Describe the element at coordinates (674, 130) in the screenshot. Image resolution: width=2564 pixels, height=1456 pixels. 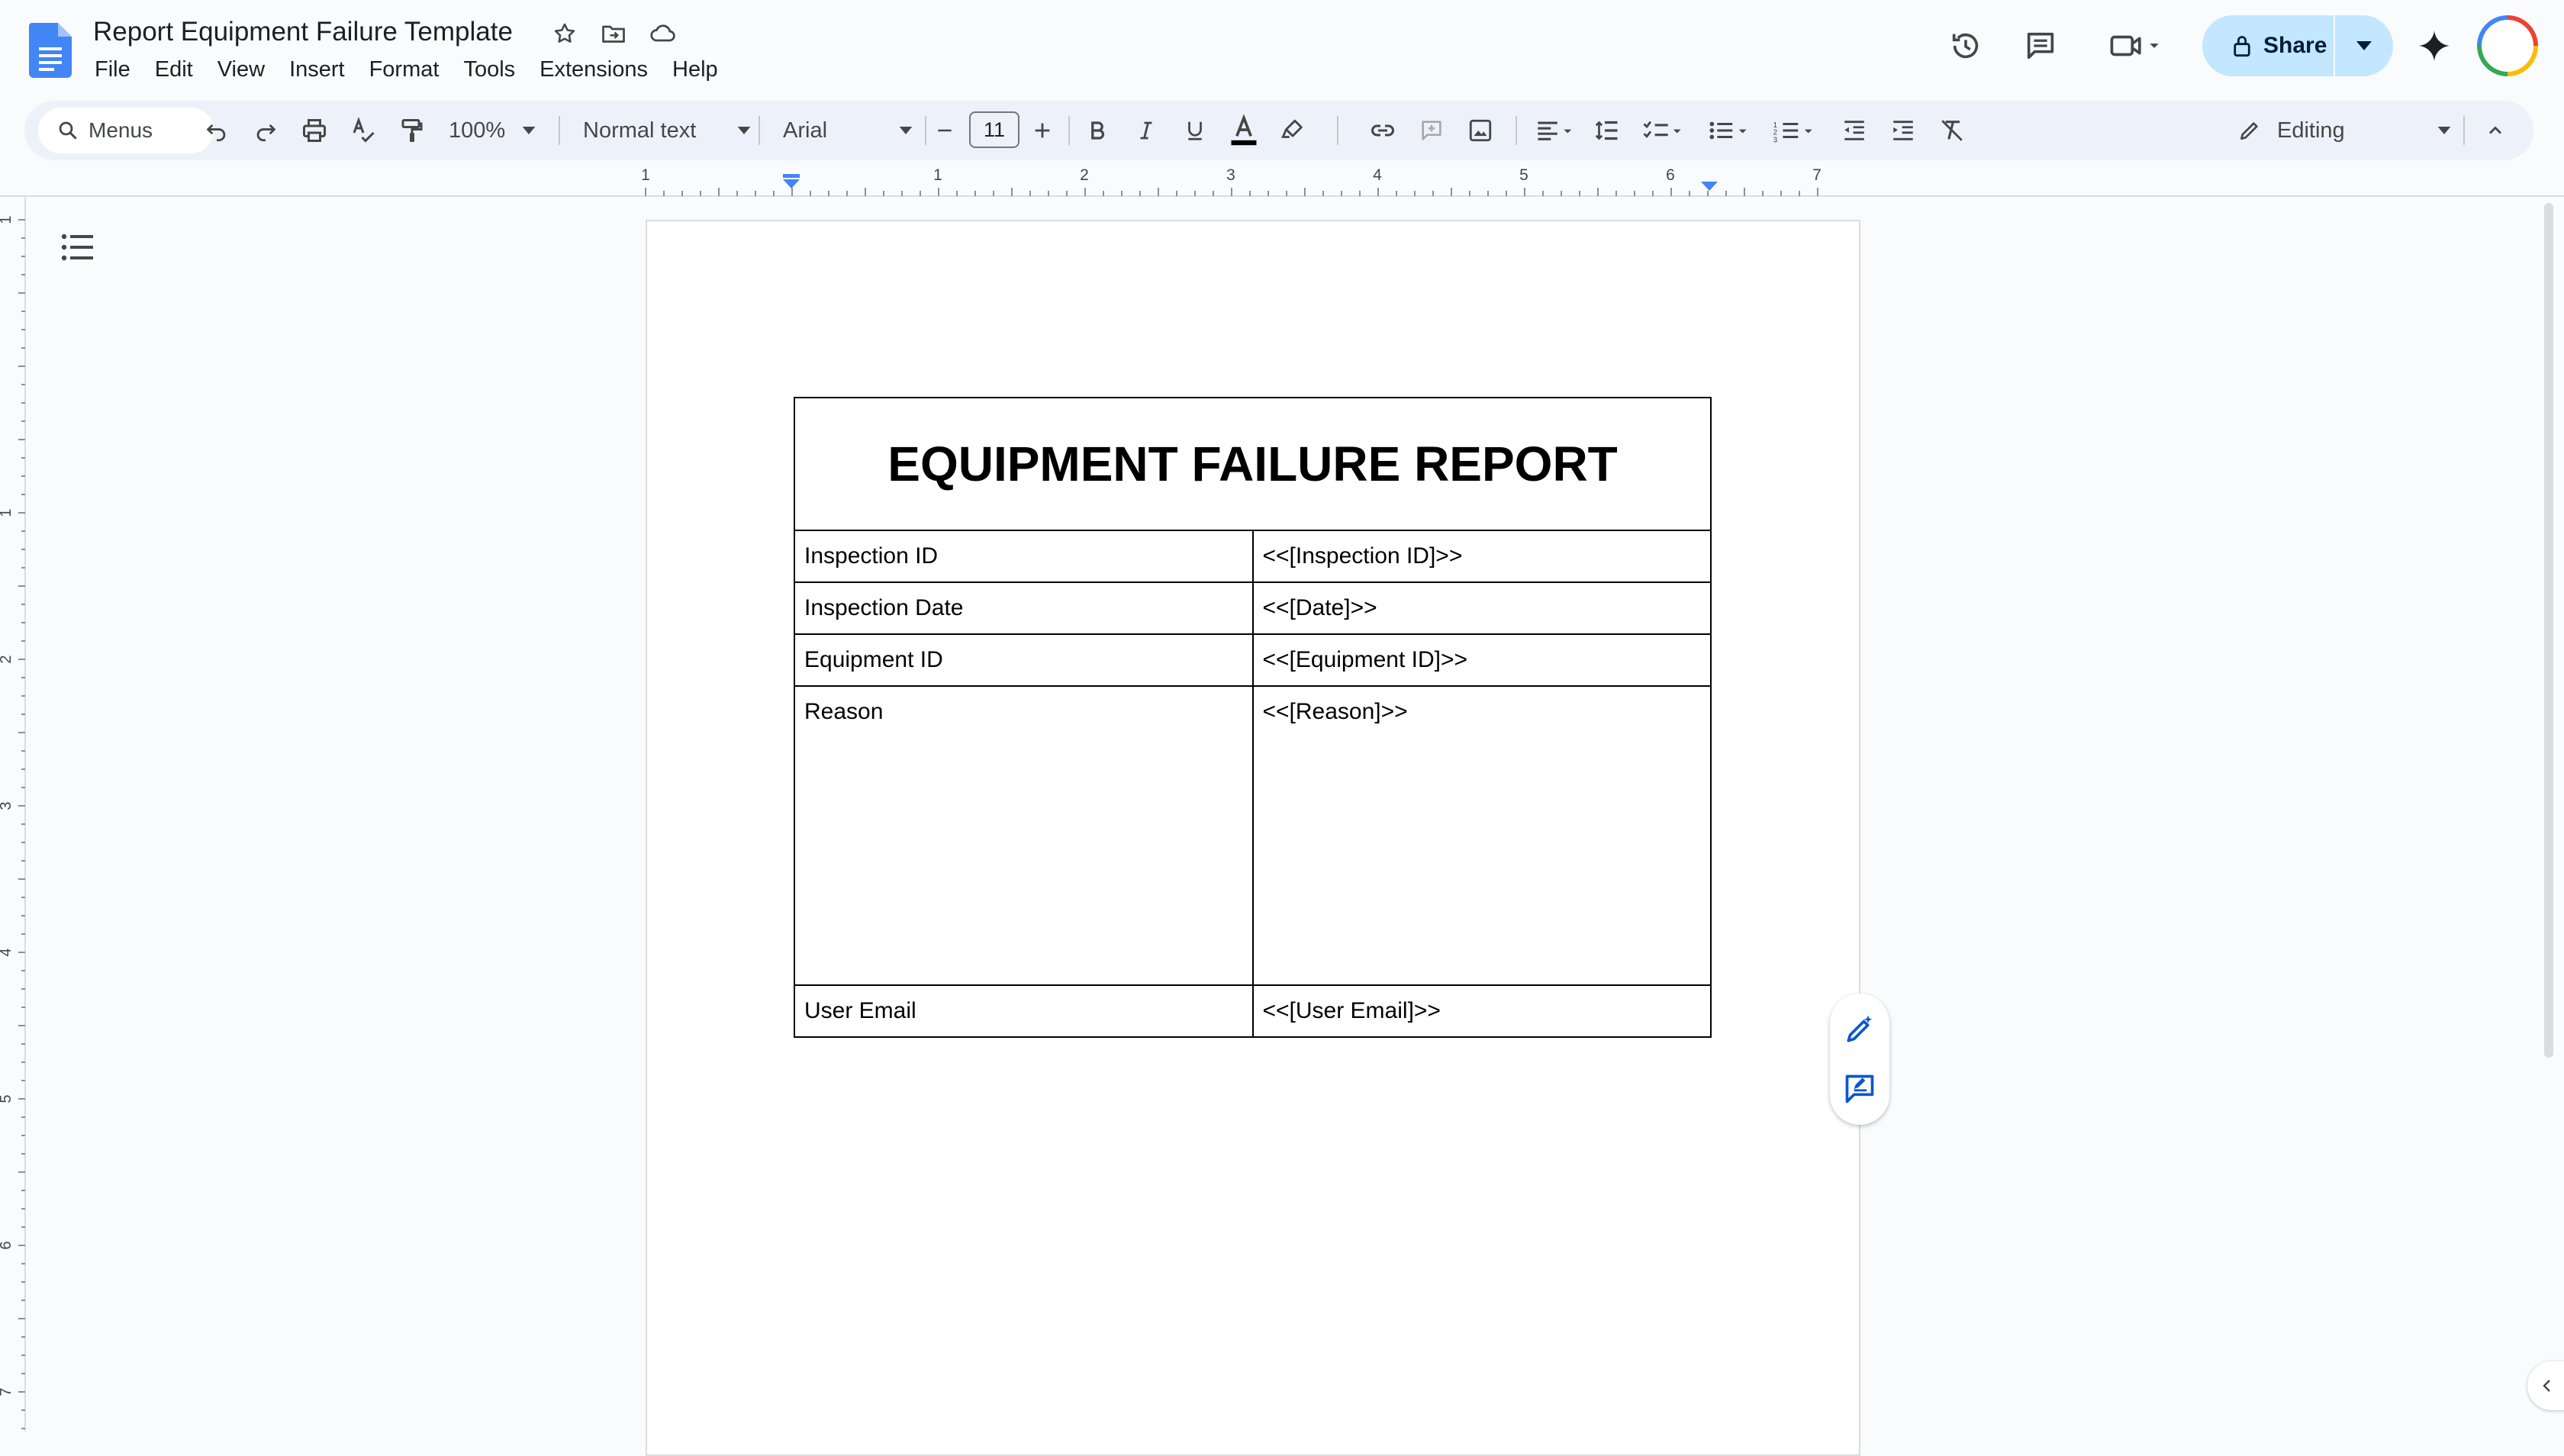
I see `paragraph-style-select: Normal text` at that location.